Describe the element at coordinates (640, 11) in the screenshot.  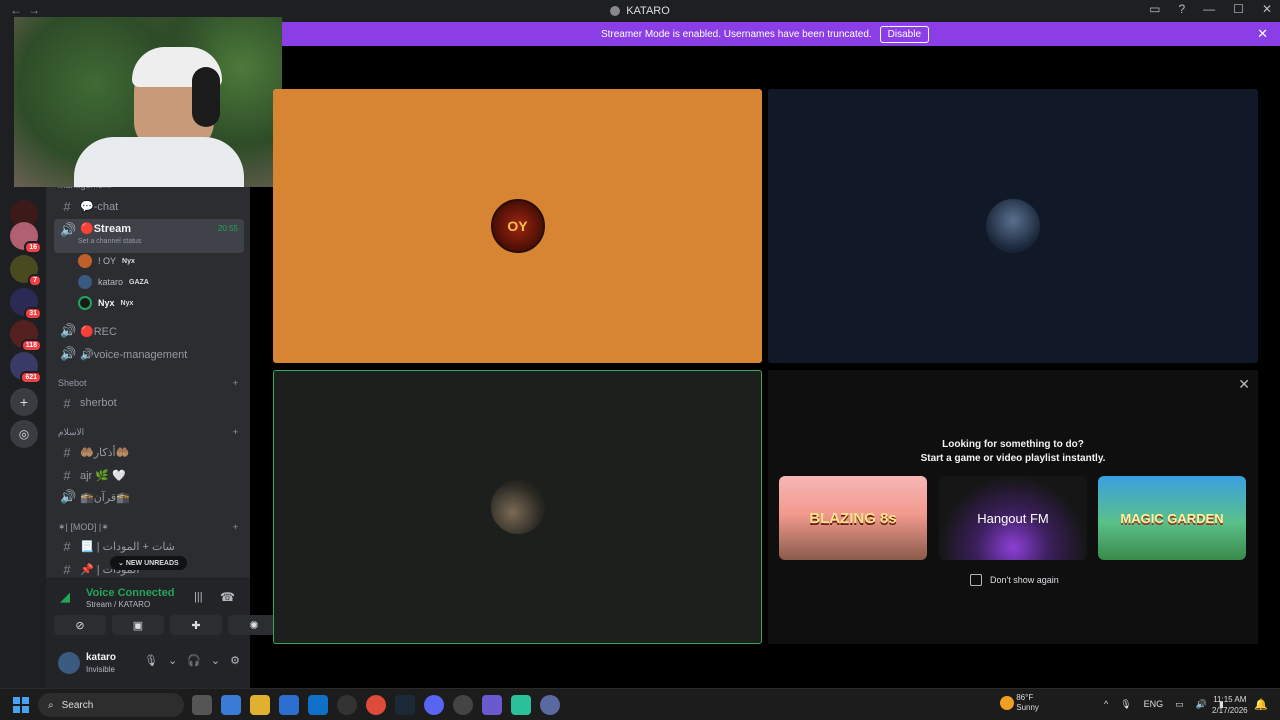
I see `window-title: KATARO` at that location.